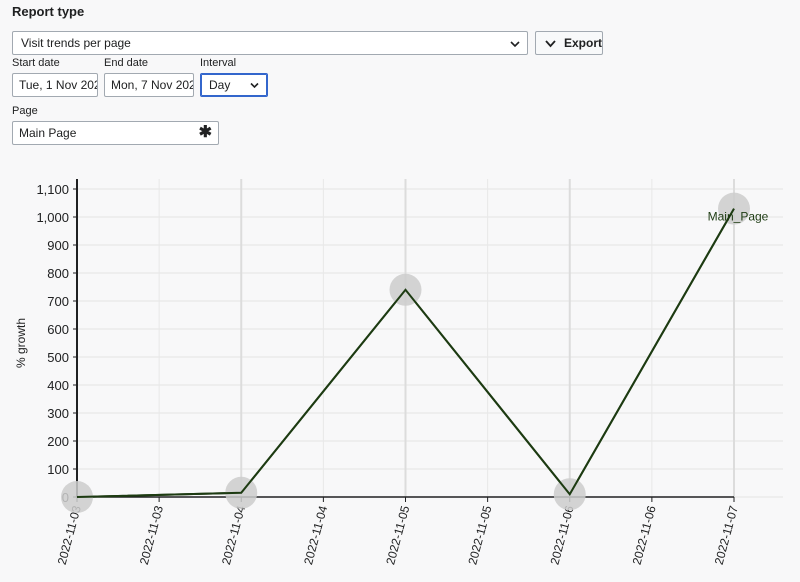 This screenshot has height=582, width=800. What do you see at coordinates (58, 441) in the screenshot?
I see `y-tick-label: 200` at bounding box center [58, 441].